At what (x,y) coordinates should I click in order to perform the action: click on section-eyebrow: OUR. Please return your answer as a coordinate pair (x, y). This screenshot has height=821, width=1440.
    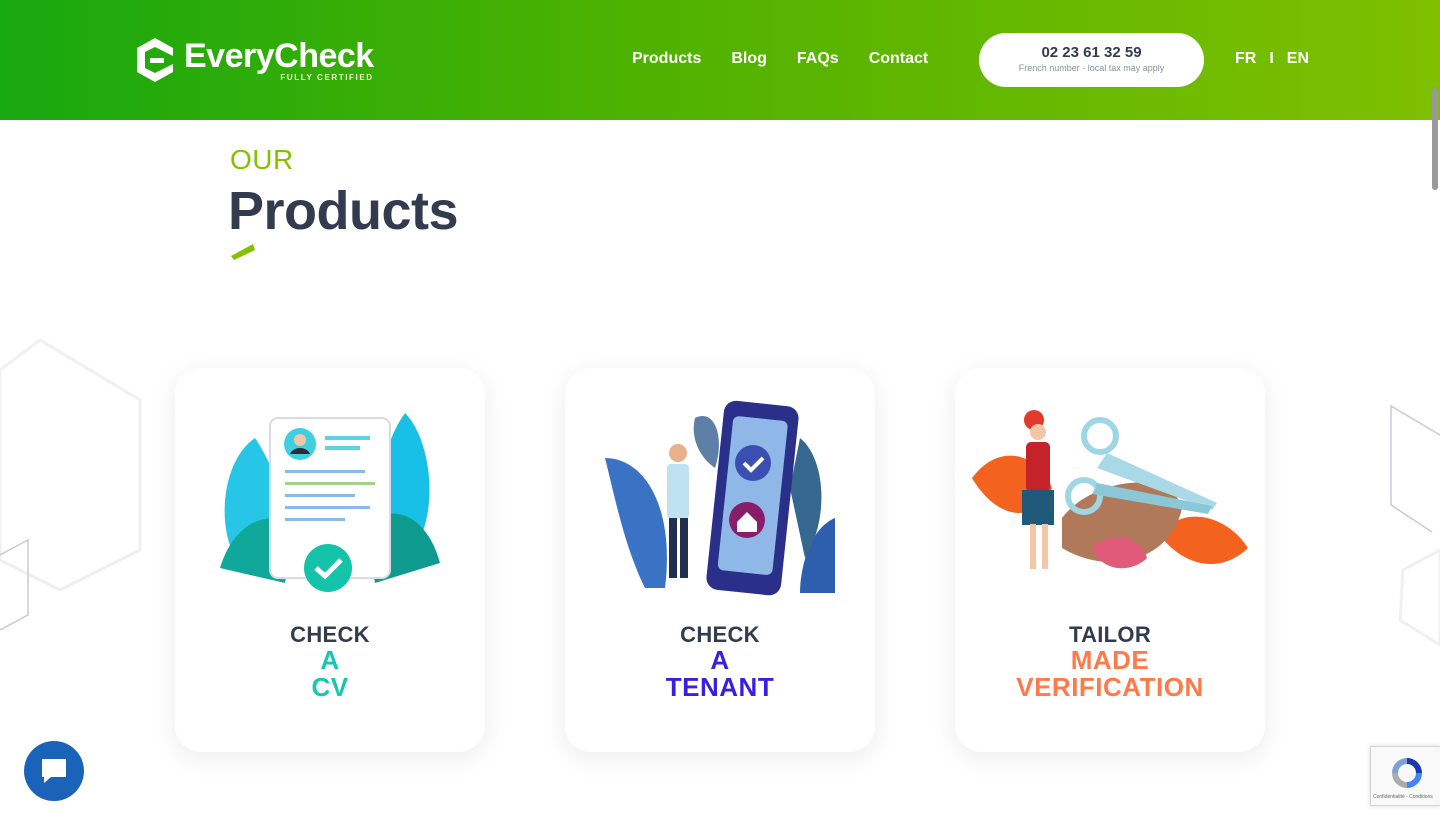
    Looking at the image, I should click on (262, 159).